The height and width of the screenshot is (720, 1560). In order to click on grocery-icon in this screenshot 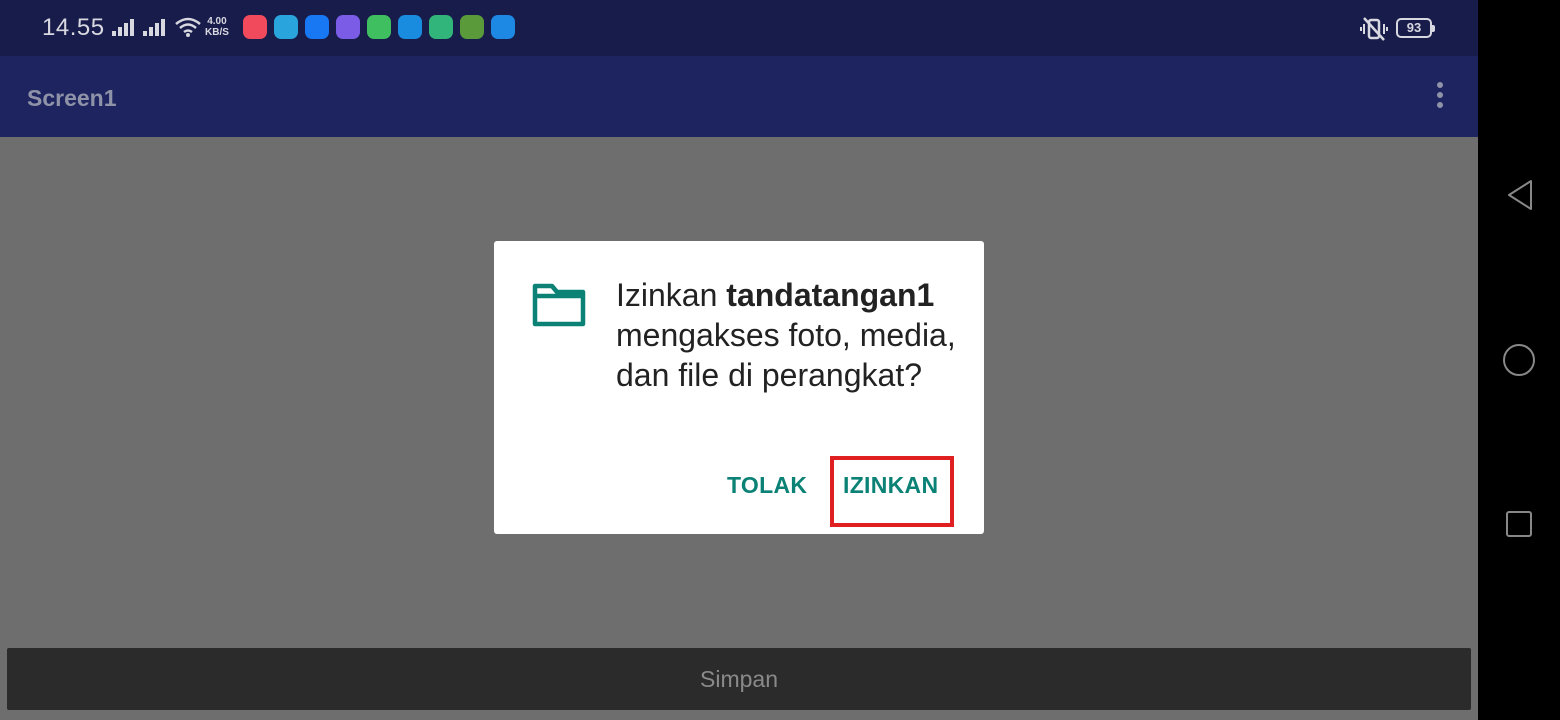, I will do `click(441, 27)`.